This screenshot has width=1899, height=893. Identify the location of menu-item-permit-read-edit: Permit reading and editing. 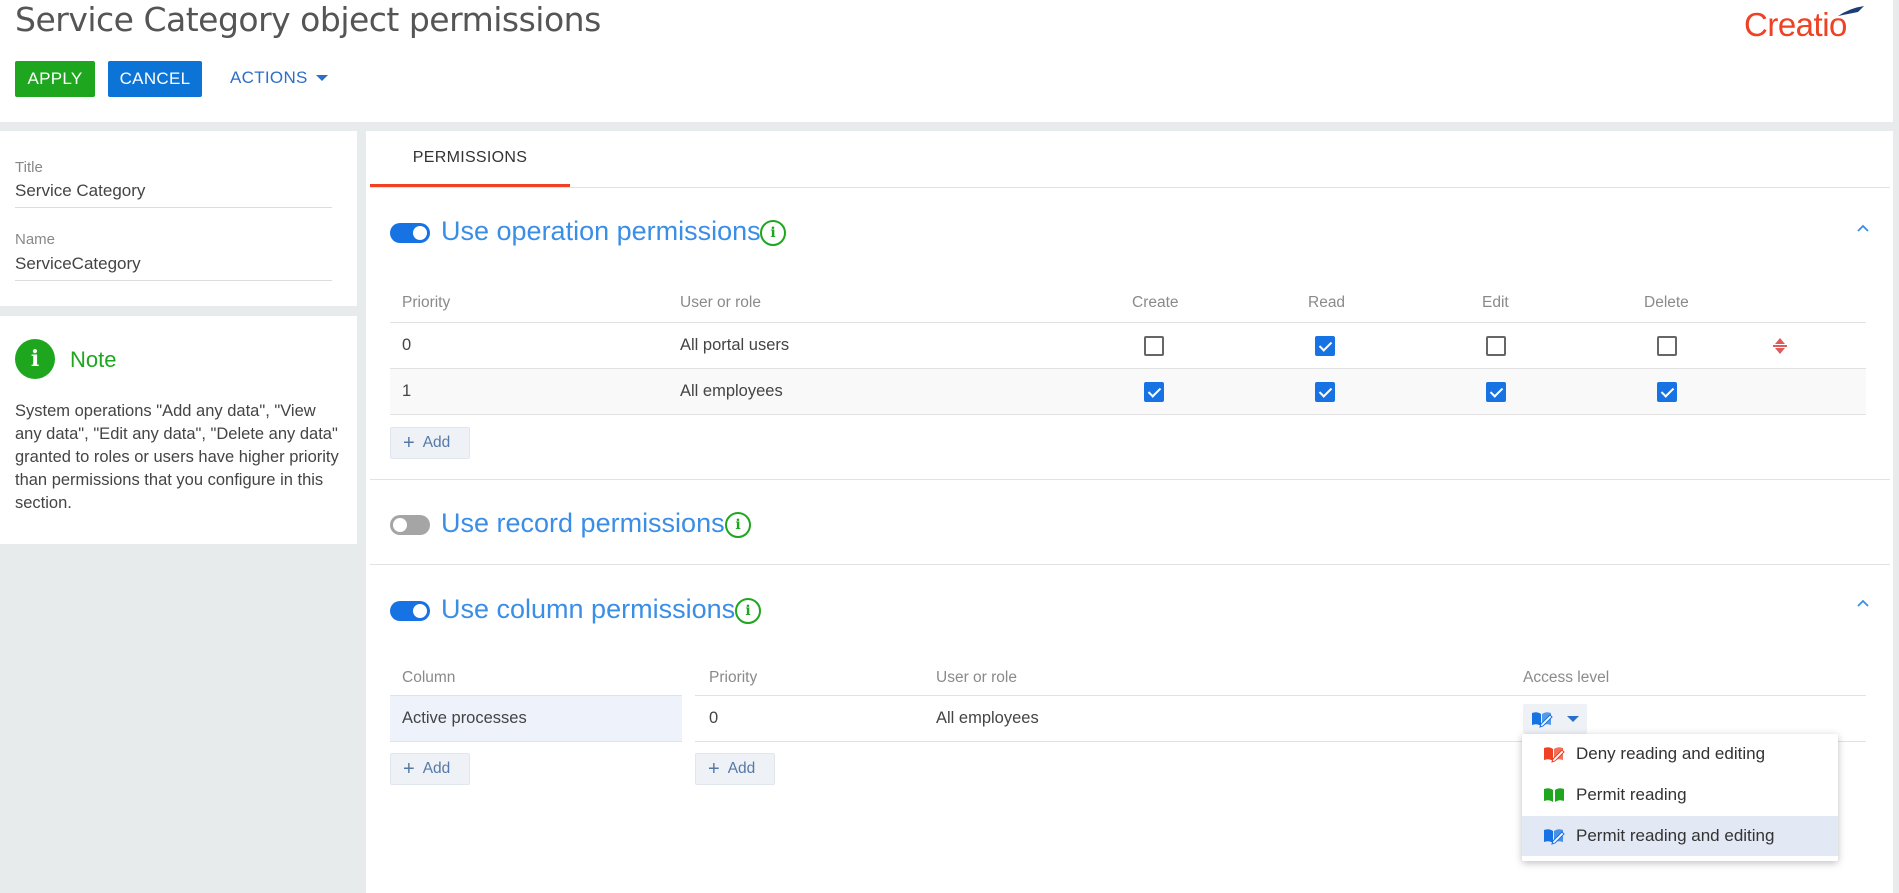
(1680, 836).